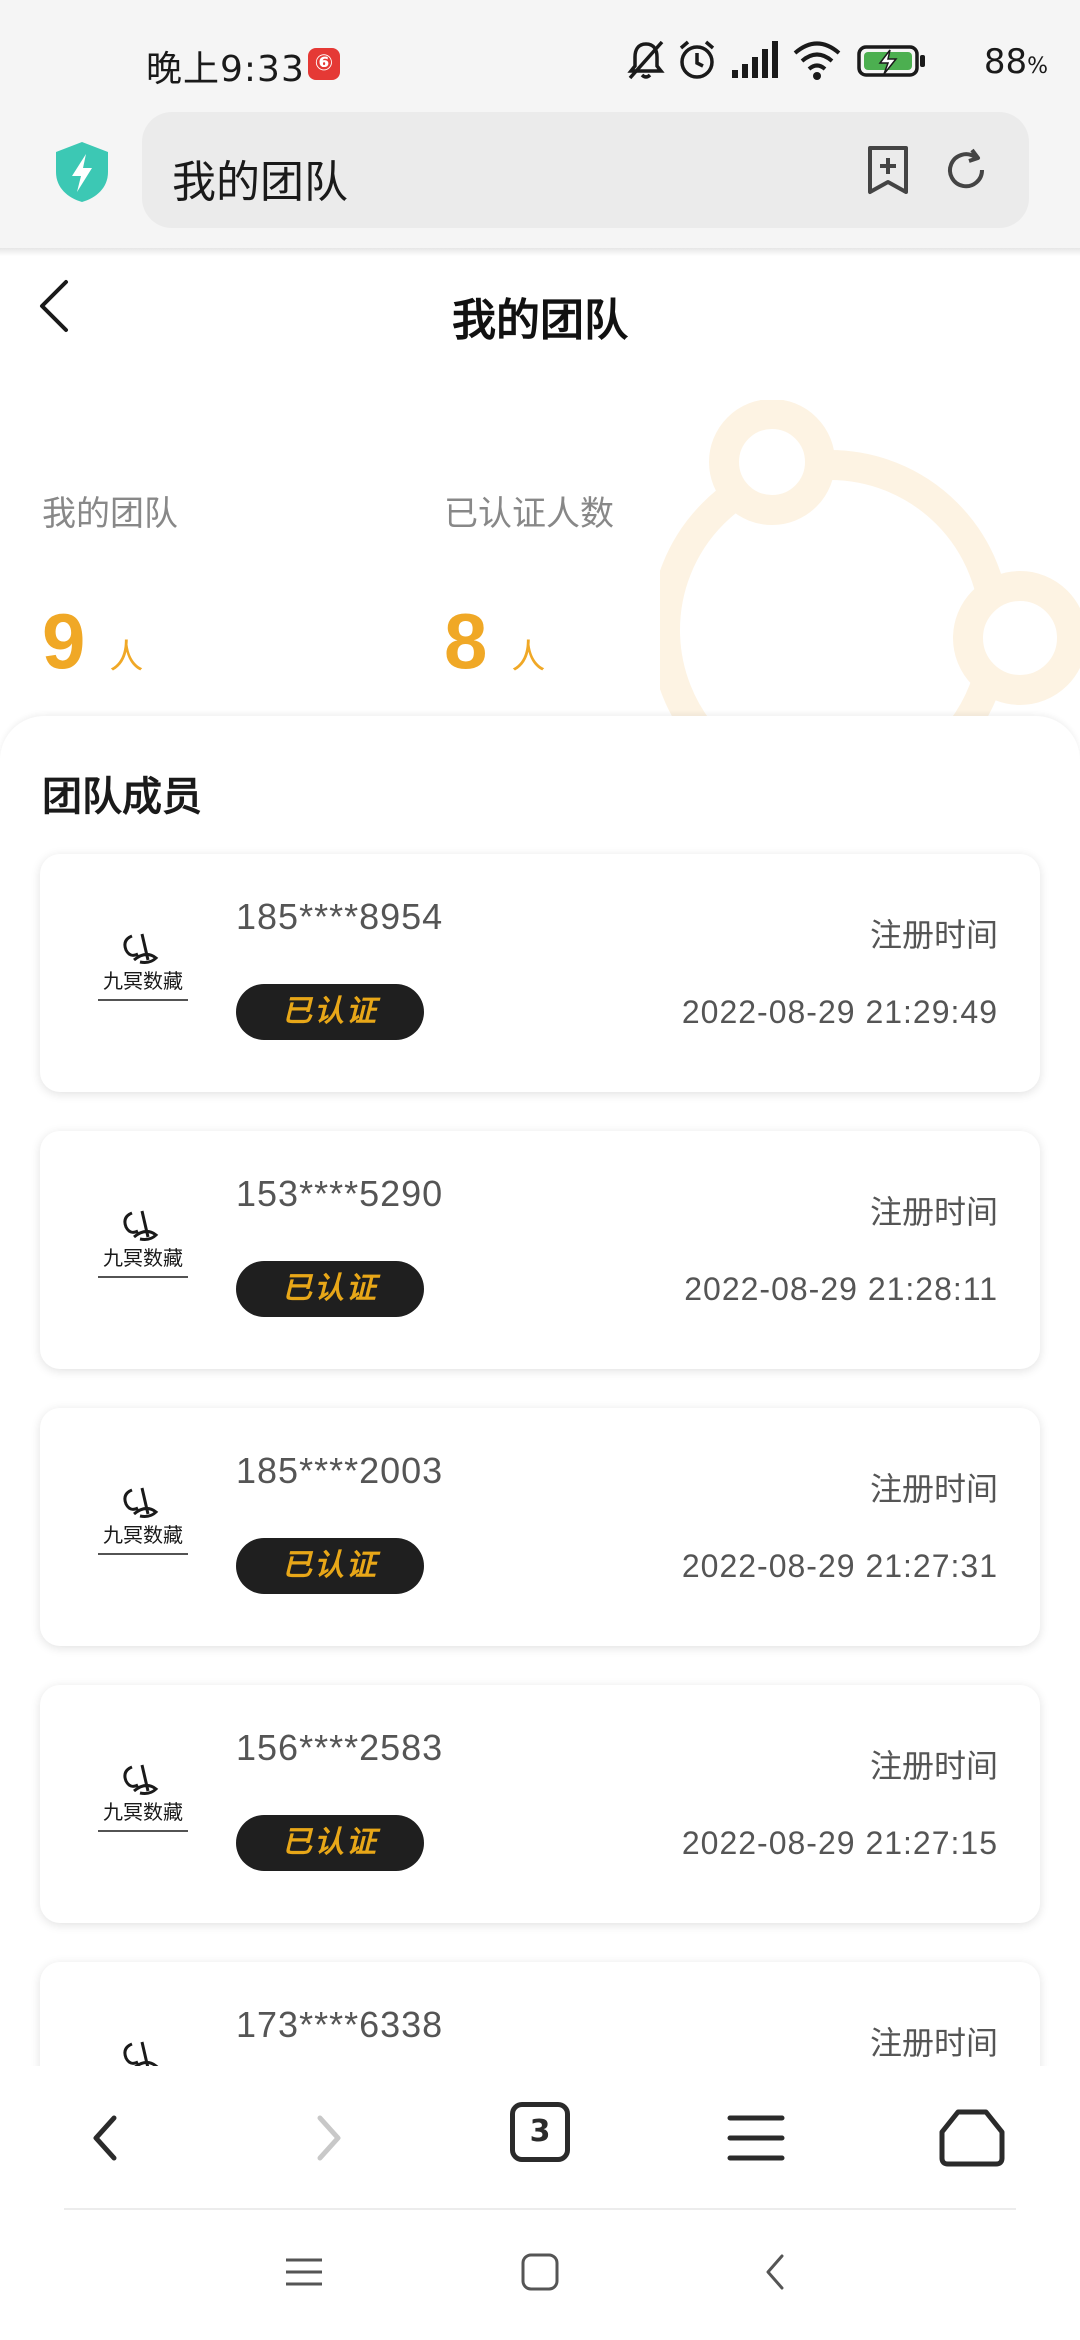 The height and width of the screenshot is (2340, 1080). What do you see at coordinates (755, 59) in the screenshot?
I see `signal-icon` at bounding box center [755, 59].